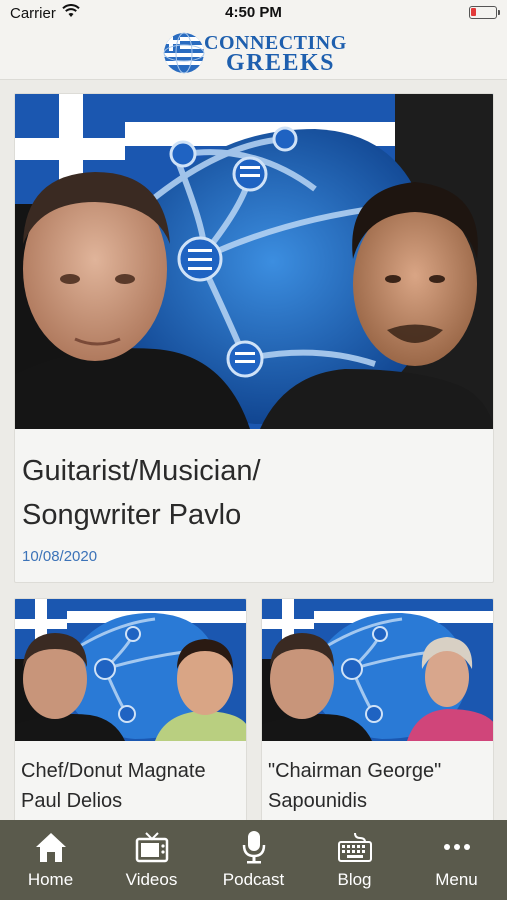 This screenshot has width=507, height=900. Describe the element at coordinates (355, 847) in the screenshot. I see `keyboard-icon` at that location.